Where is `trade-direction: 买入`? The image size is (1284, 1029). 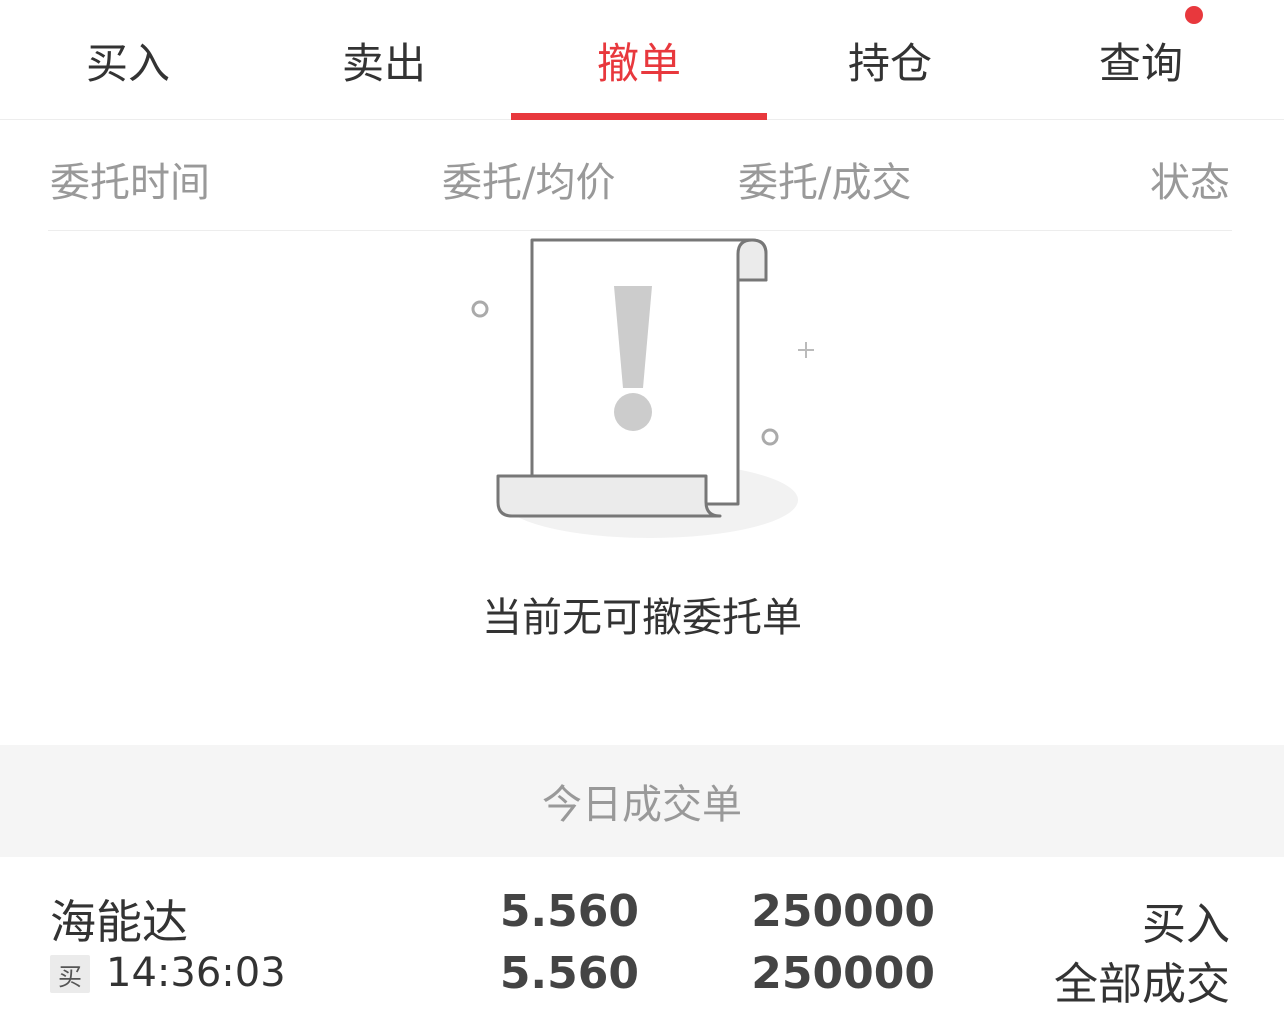
trade-direction: 买入 is located at coordinates (1186, 924).